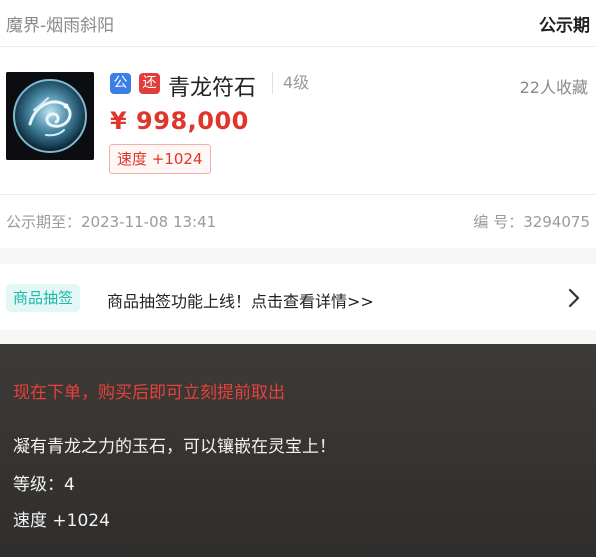  I want to click on lottery-promo-banner: 商品抽签 商品抽签功能上线！点击查看详情>>, so click(298, 297).